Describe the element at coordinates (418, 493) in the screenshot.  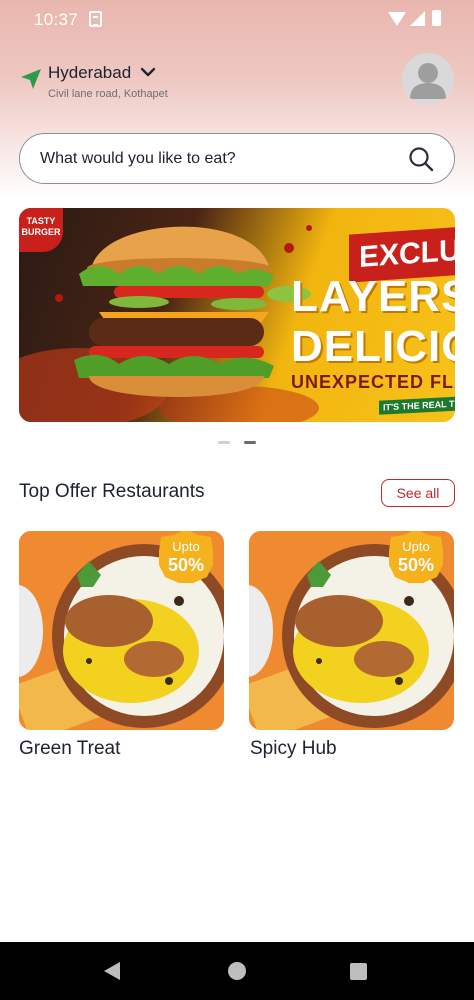
I see `see-all-button: See all` at that location.